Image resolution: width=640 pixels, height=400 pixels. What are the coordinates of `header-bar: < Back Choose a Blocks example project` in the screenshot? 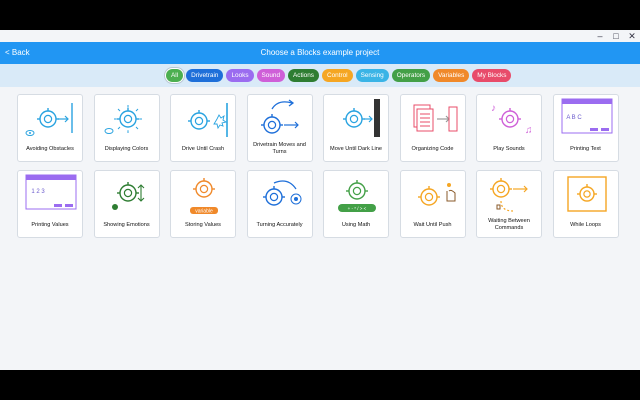 It's located at (320, 53).